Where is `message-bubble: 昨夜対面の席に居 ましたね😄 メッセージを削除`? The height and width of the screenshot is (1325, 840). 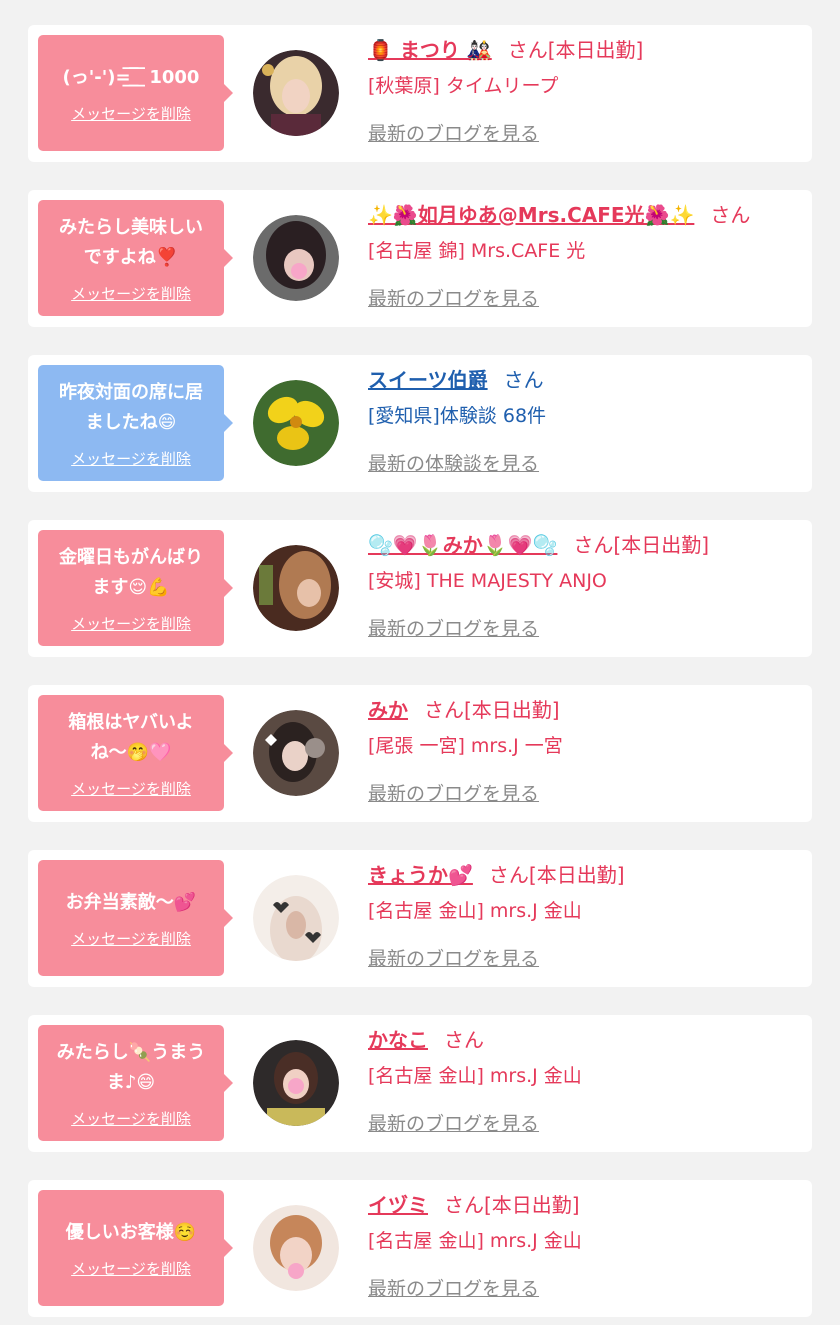
message-bubble: 昨夜対面の席に居 ましたね😄 メッセージを削除 is located at coordinates (135, 423).